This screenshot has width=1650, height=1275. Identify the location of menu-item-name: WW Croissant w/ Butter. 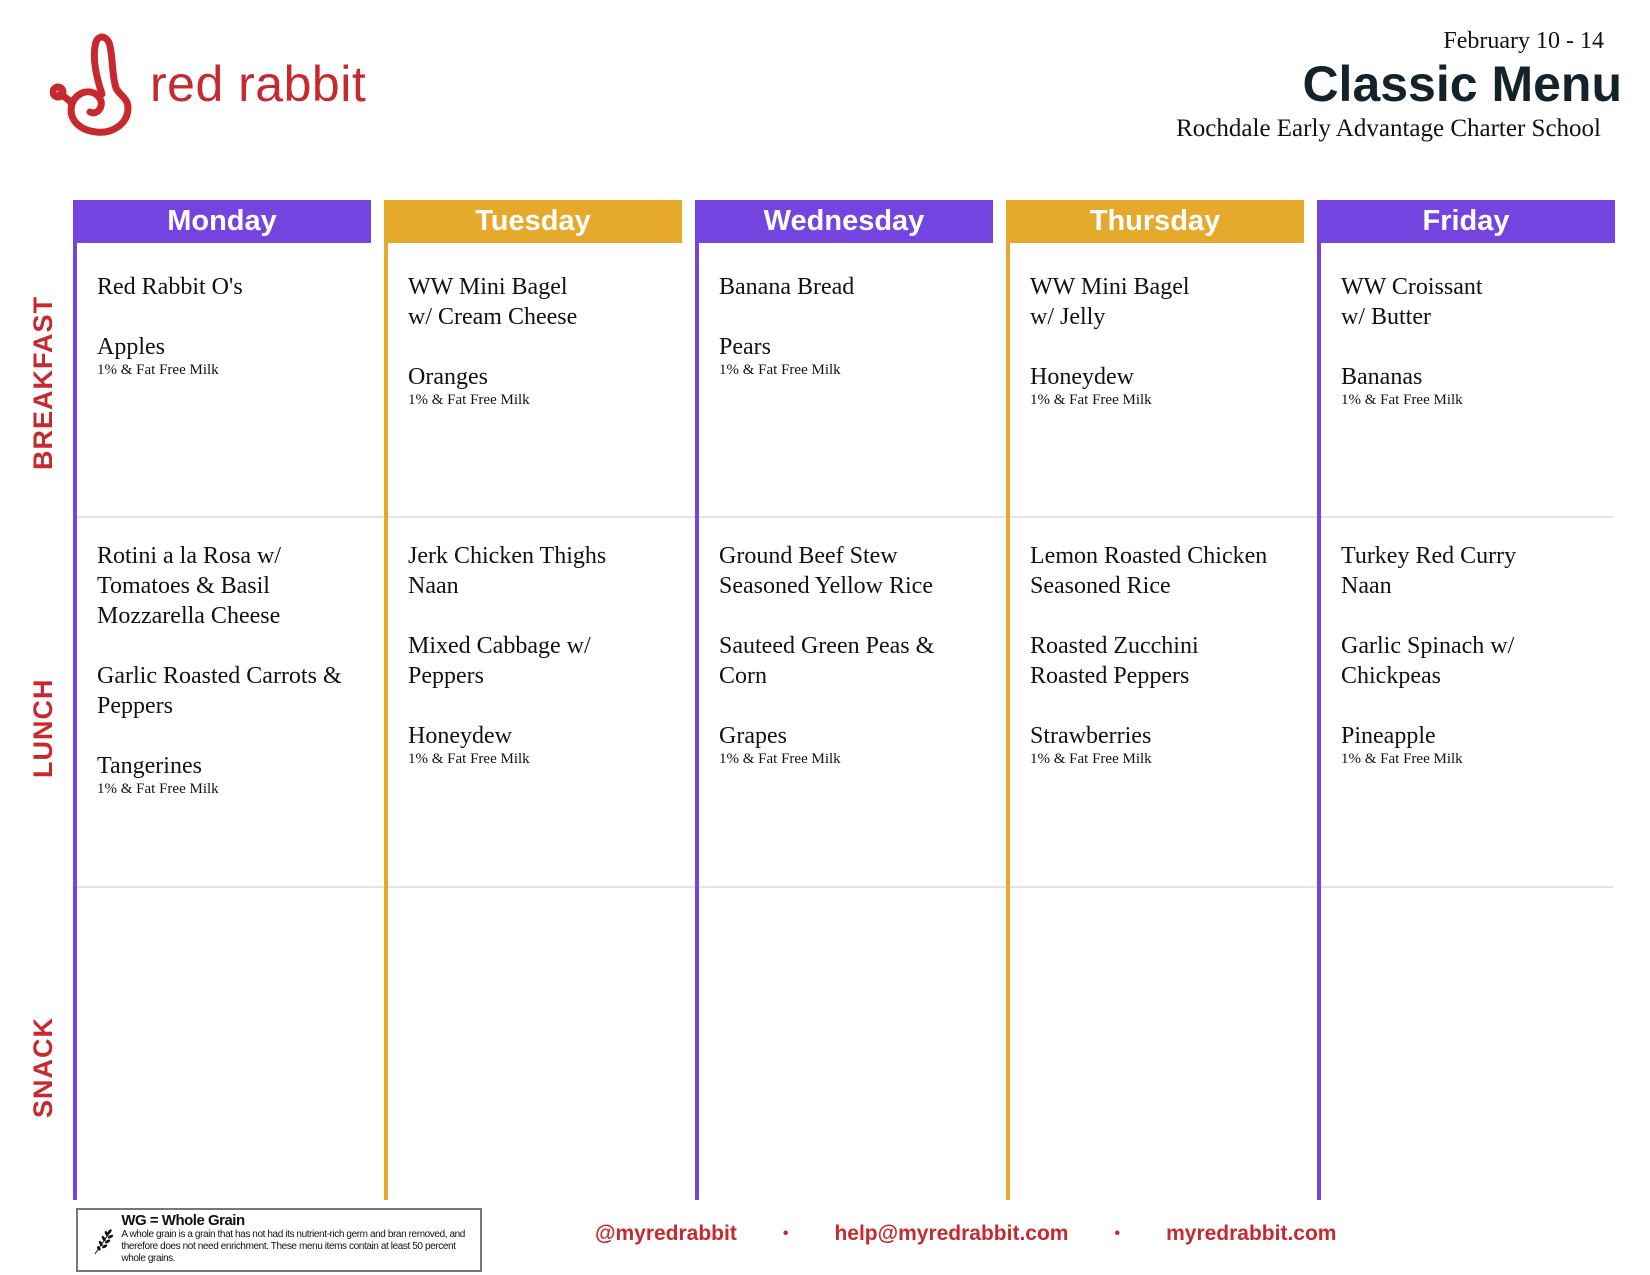
(1412, 302).